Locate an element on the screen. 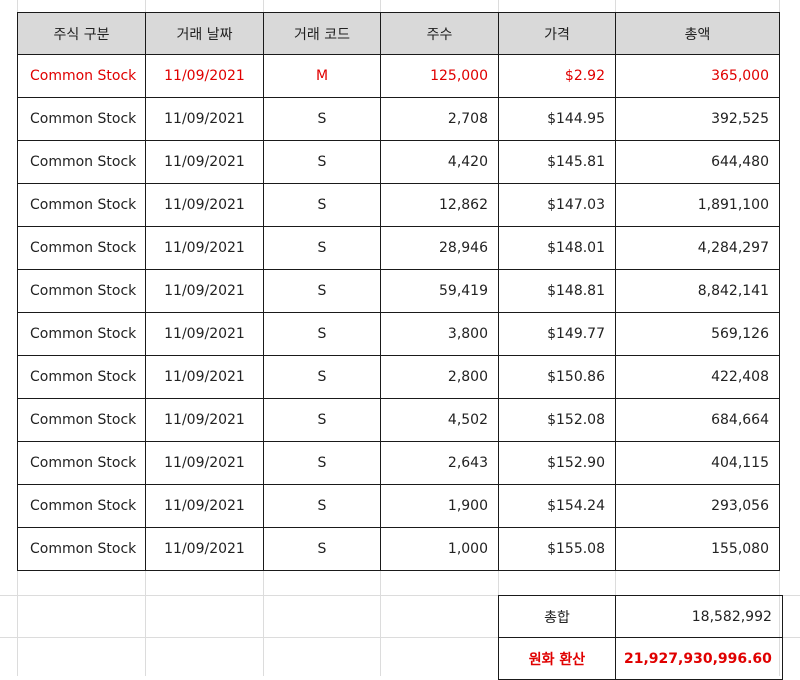 This screenshot has height=680, width=800. cell-price: $154.24 is located at coordinates (557, 506).